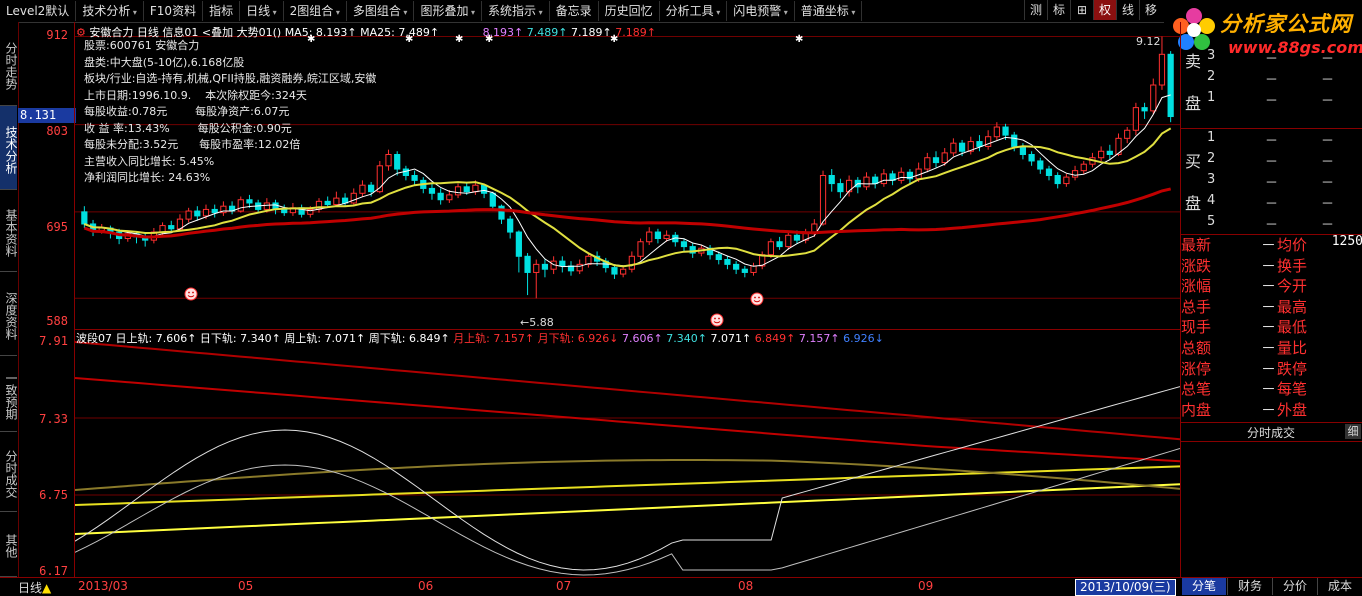 This screenshot has height=596, width=1362. I want to click on bottom-tab: 成本, so click(1339, 586).